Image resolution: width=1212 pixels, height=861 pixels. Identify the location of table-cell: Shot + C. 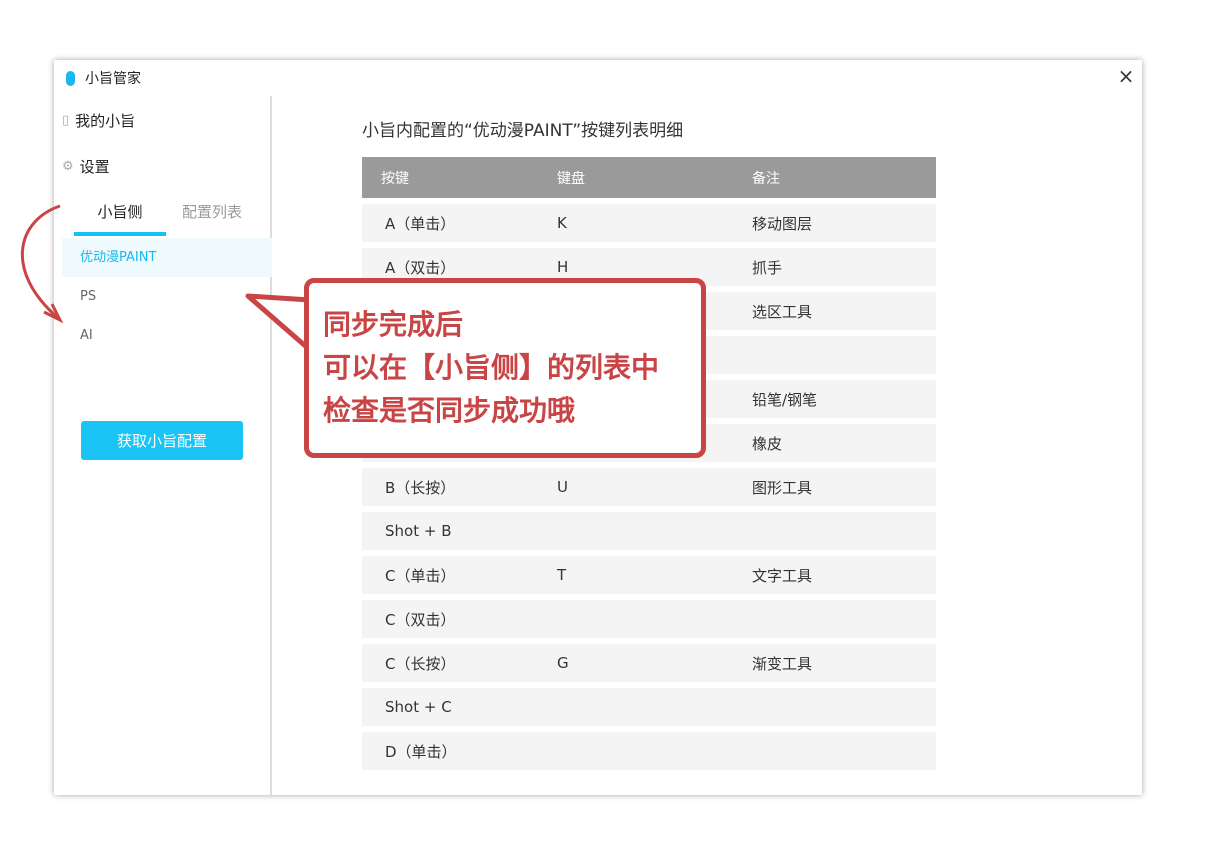
(418, 707).